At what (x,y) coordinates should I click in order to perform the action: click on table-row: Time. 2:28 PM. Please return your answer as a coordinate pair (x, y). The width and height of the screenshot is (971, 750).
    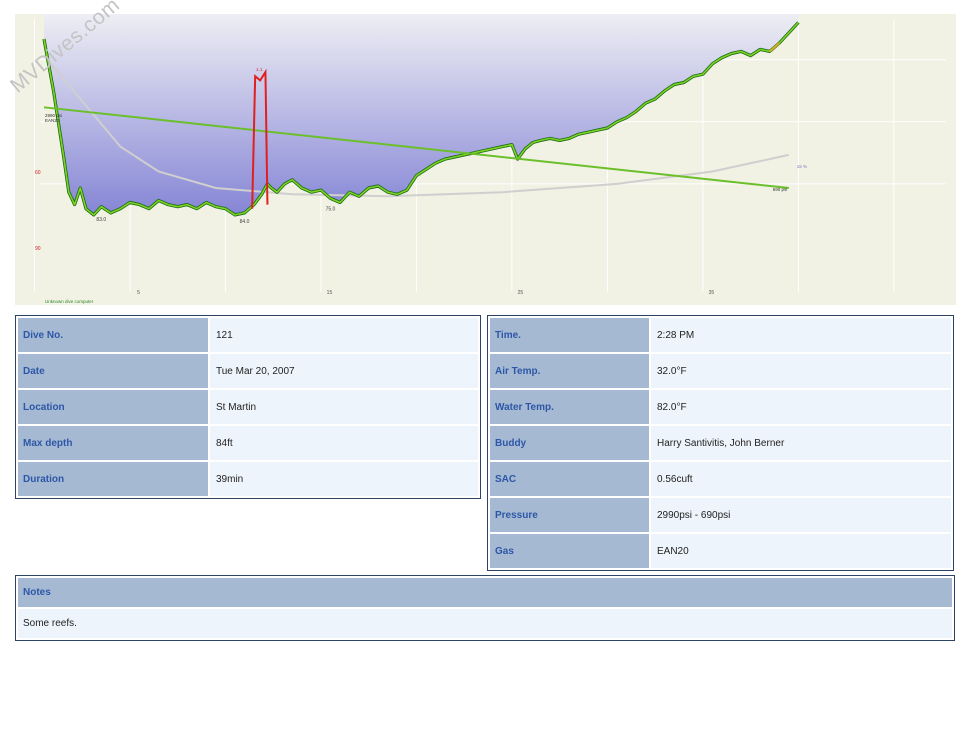
    Looking at the image, I should click on (720, 335).